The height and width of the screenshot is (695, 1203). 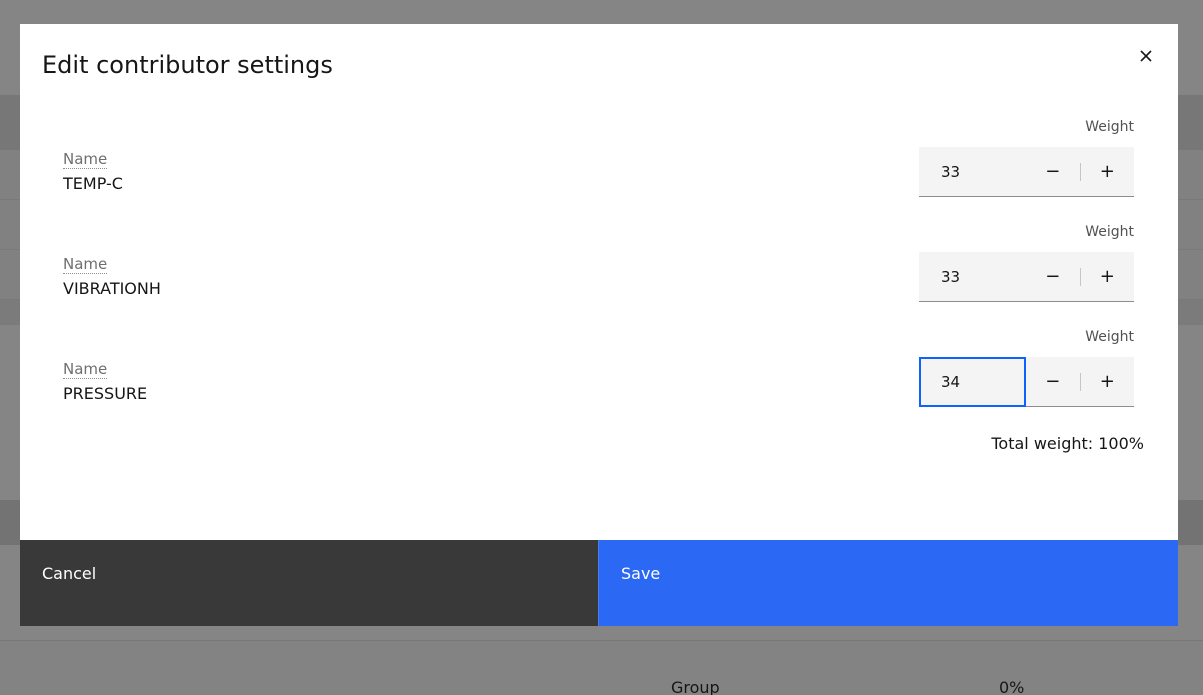 What do you see at coordinates (93, 183) in the screenshot?
I see `contributor-name: TEMP-C` at bounding box center [93, 183].